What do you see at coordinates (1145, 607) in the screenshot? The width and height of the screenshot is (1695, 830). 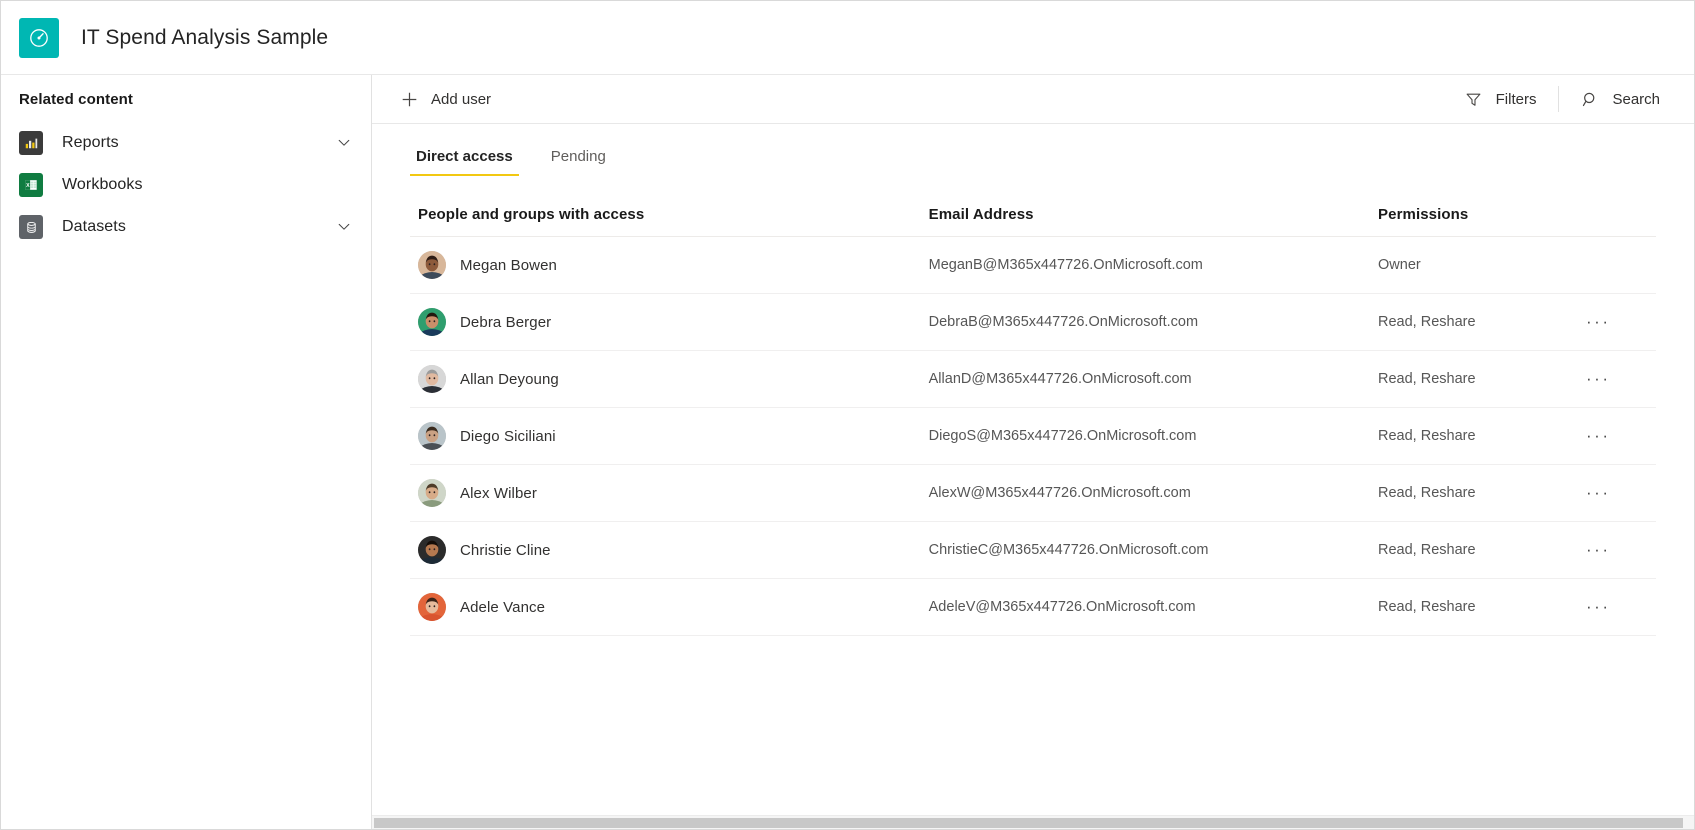 I see `cell-email: AdeleV@M365x447726.OnMicrosoft.com` at bounding box center [1145, 607].